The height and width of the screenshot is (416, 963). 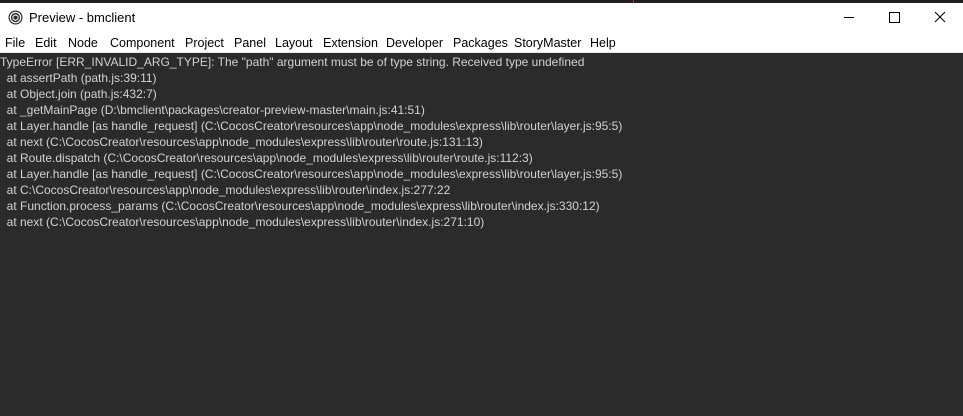 I want to click on close-button, so click(x=940, y=18).